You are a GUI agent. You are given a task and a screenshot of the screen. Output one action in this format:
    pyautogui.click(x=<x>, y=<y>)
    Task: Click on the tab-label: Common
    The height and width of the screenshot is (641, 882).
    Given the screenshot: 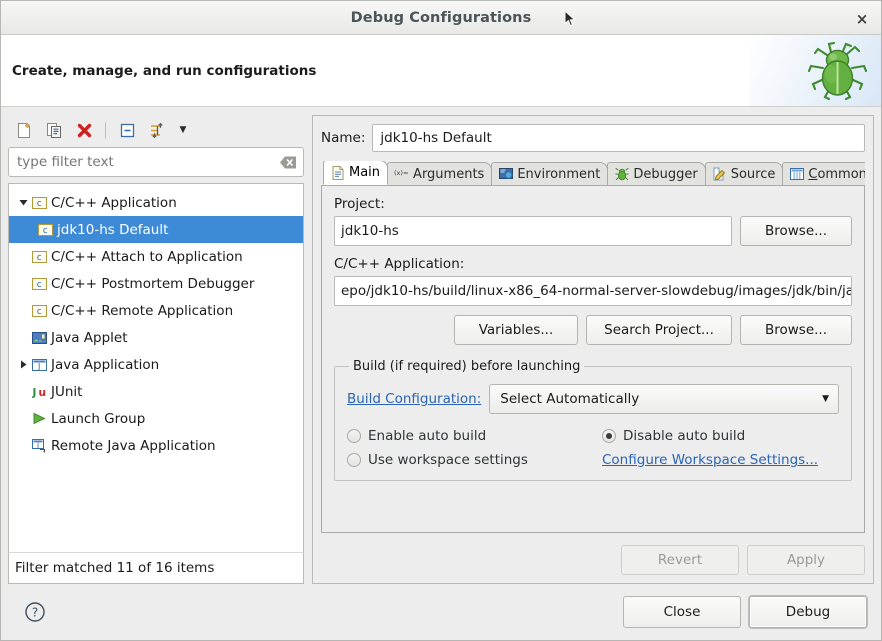 What is the action you would take?
    pyautogui.click(x=836, y=174)
    